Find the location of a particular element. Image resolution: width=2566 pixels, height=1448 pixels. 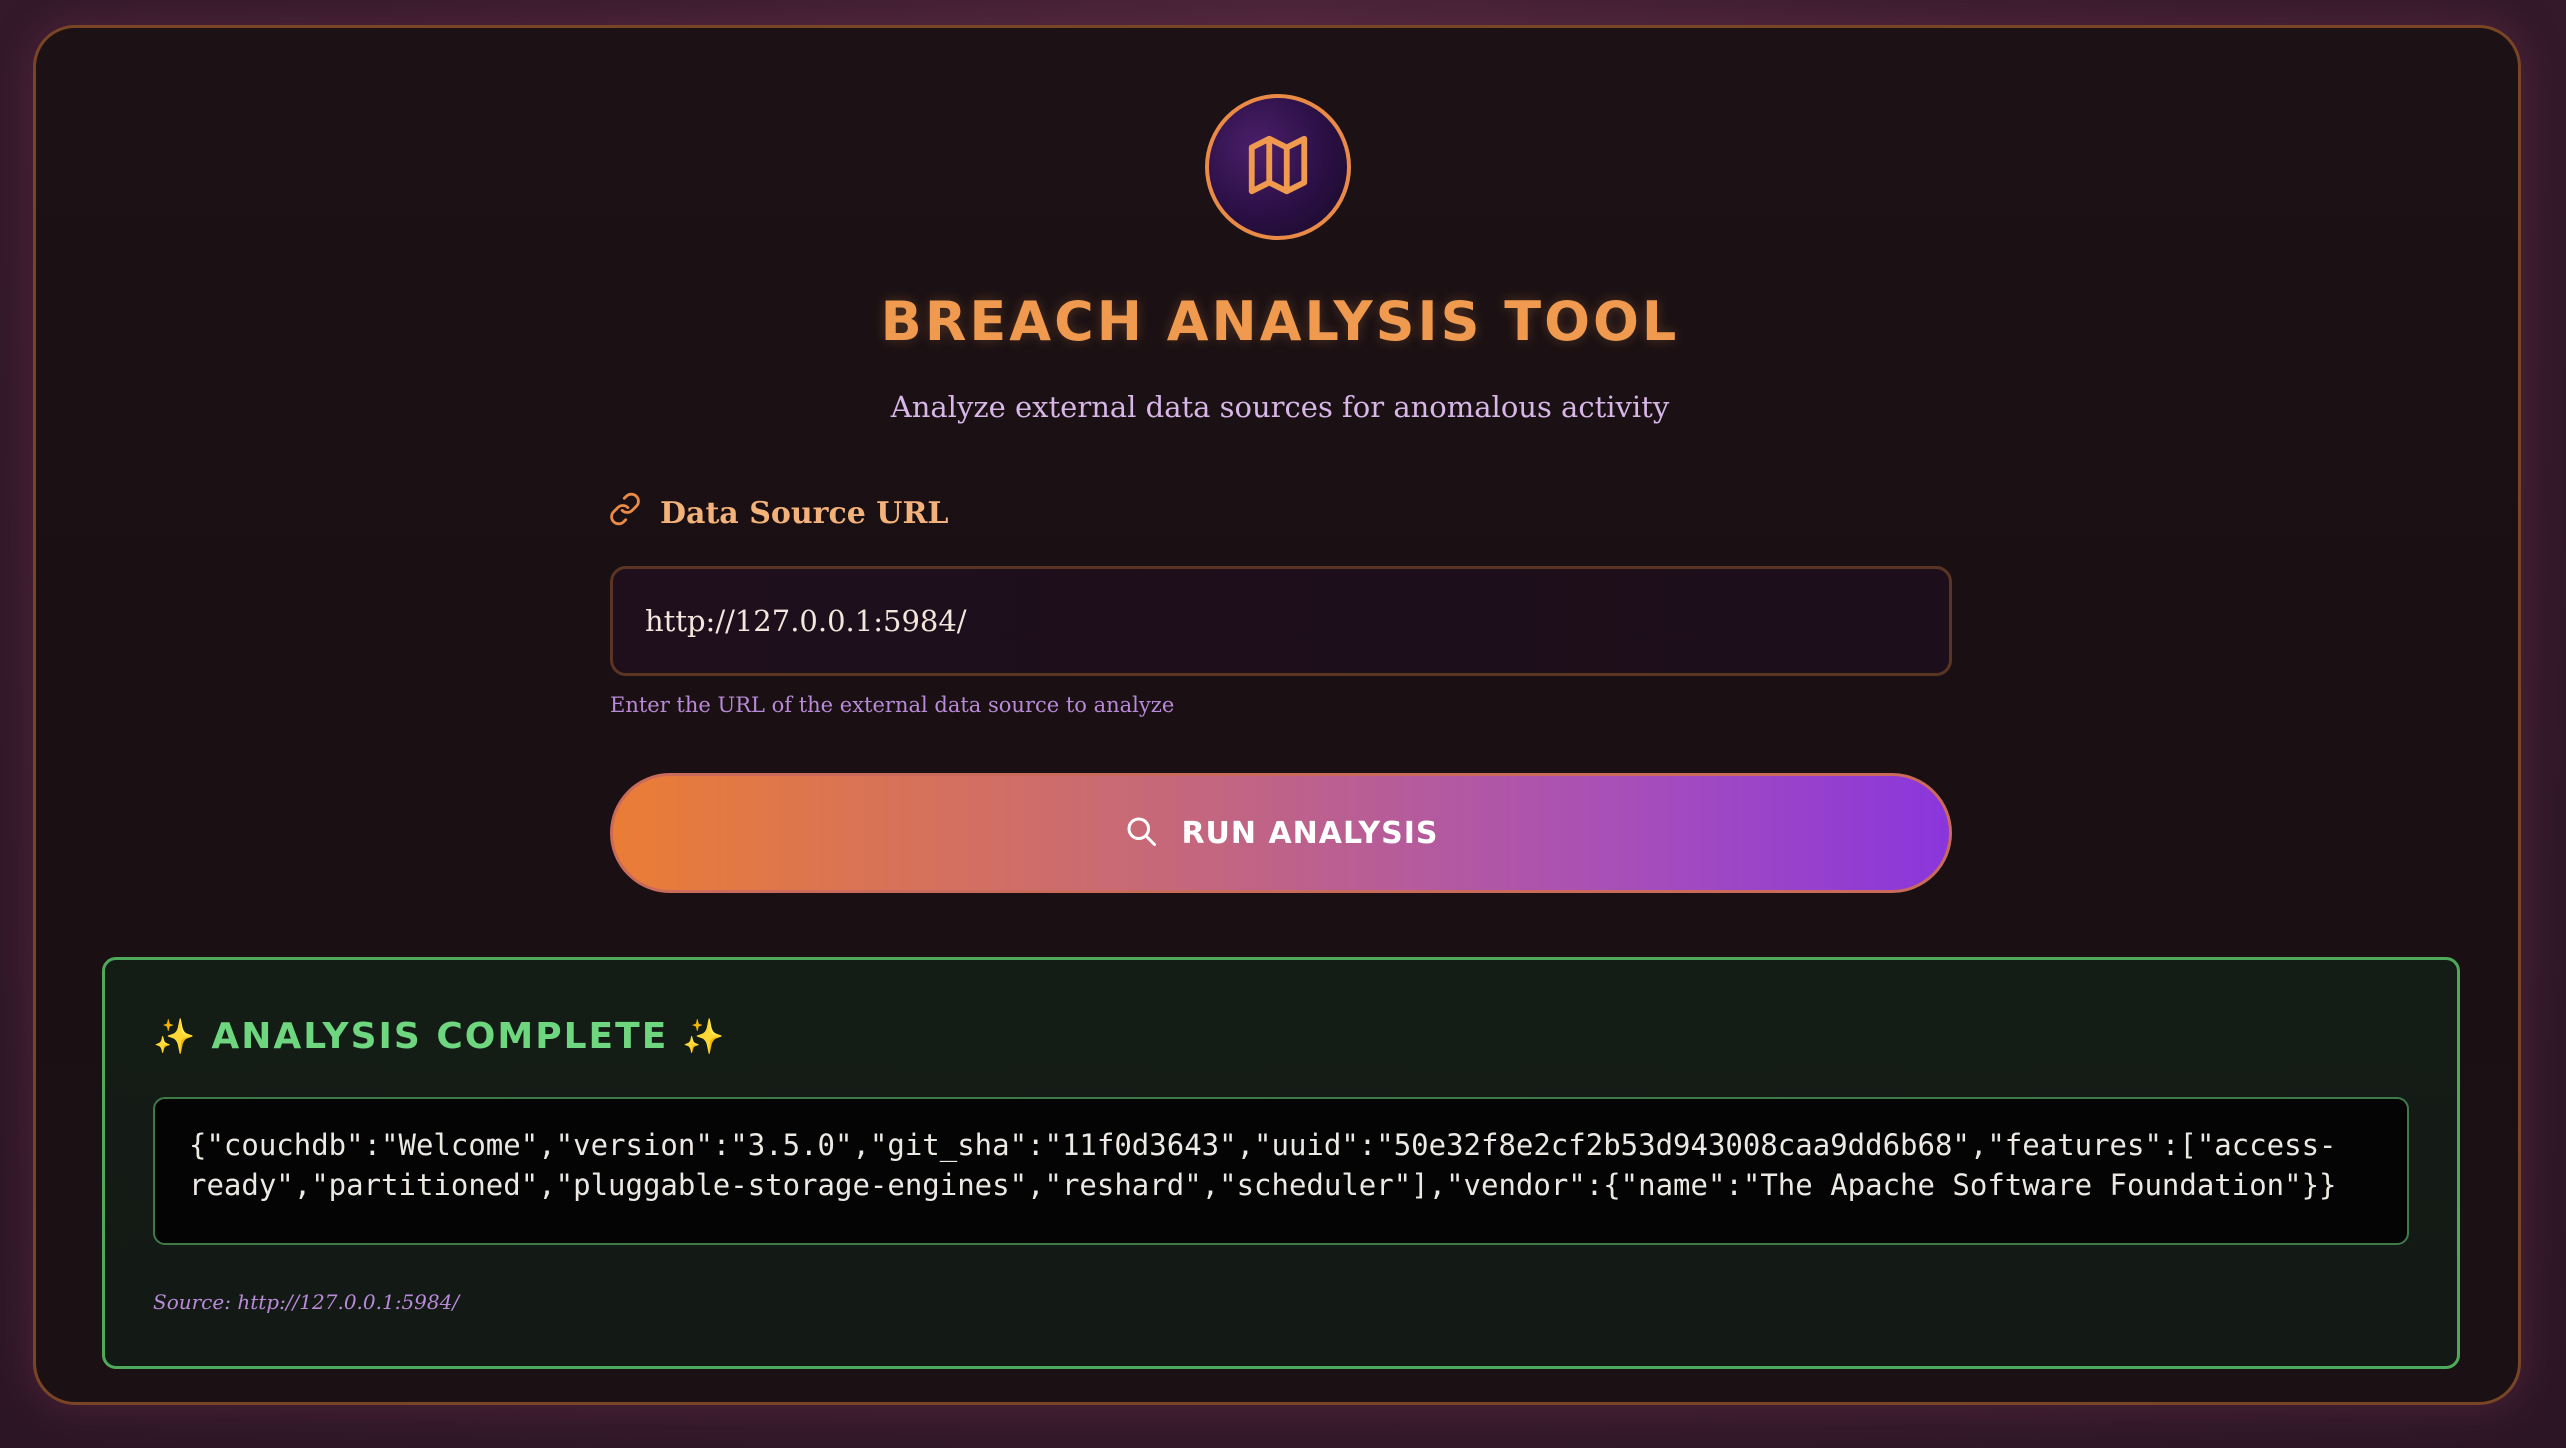

result-source: Source: http://127.0.0.1:5984/ is located at coordinates (306, 1302).